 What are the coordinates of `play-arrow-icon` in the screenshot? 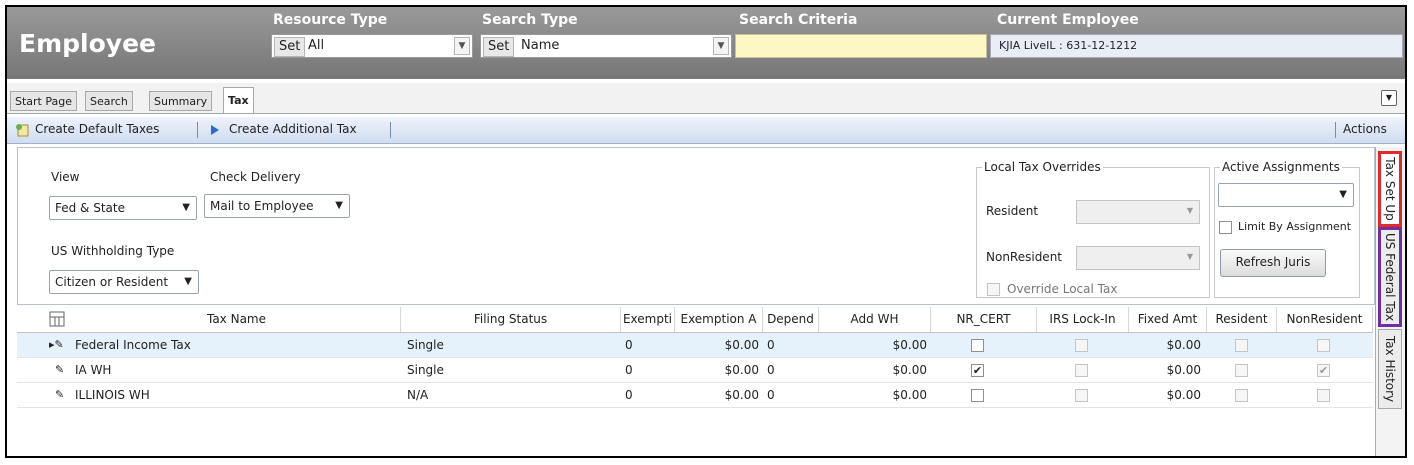 It's located at (215, 130).